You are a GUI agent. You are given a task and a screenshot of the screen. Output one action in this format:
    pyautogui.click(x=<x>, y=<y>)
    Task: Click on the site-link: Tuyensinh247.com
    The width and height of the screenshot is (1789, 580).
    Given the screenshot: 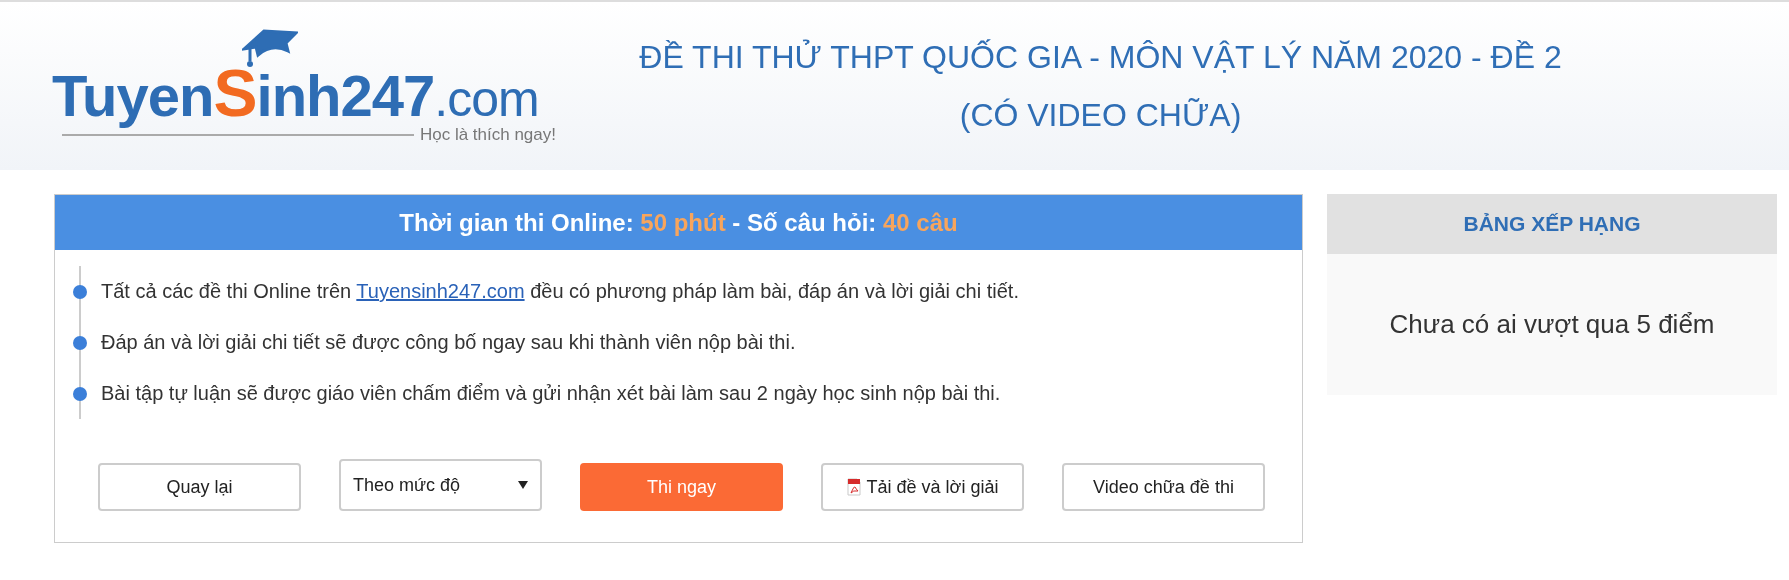 What is the action you would take?
    pyautogui.click(x=440, y=291)
    